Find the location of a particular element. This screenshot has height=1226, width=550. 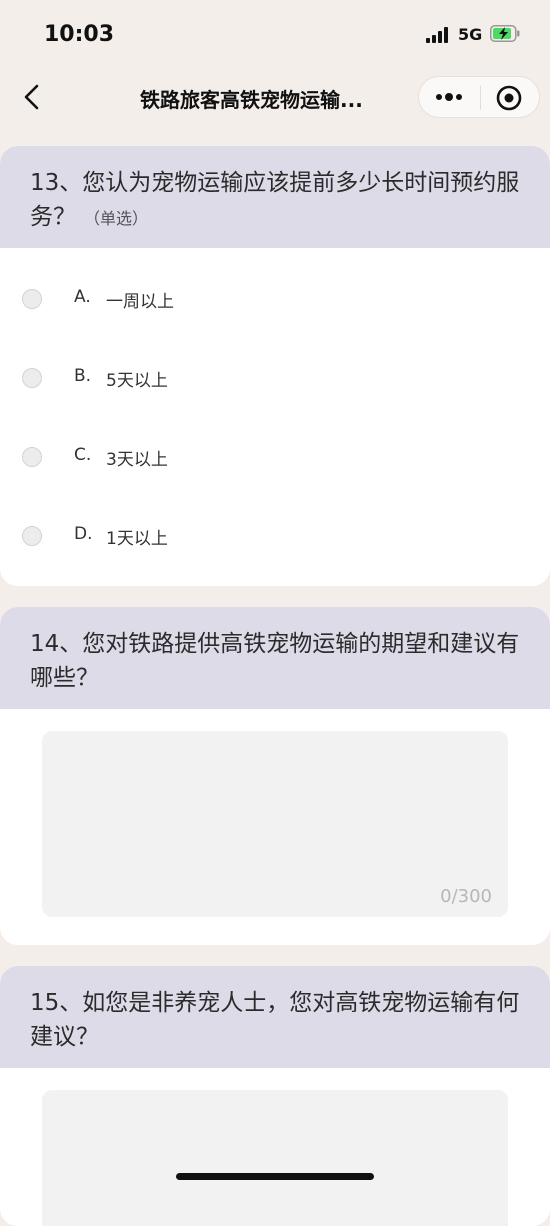

back-icon is located at coordinates (33, 97).